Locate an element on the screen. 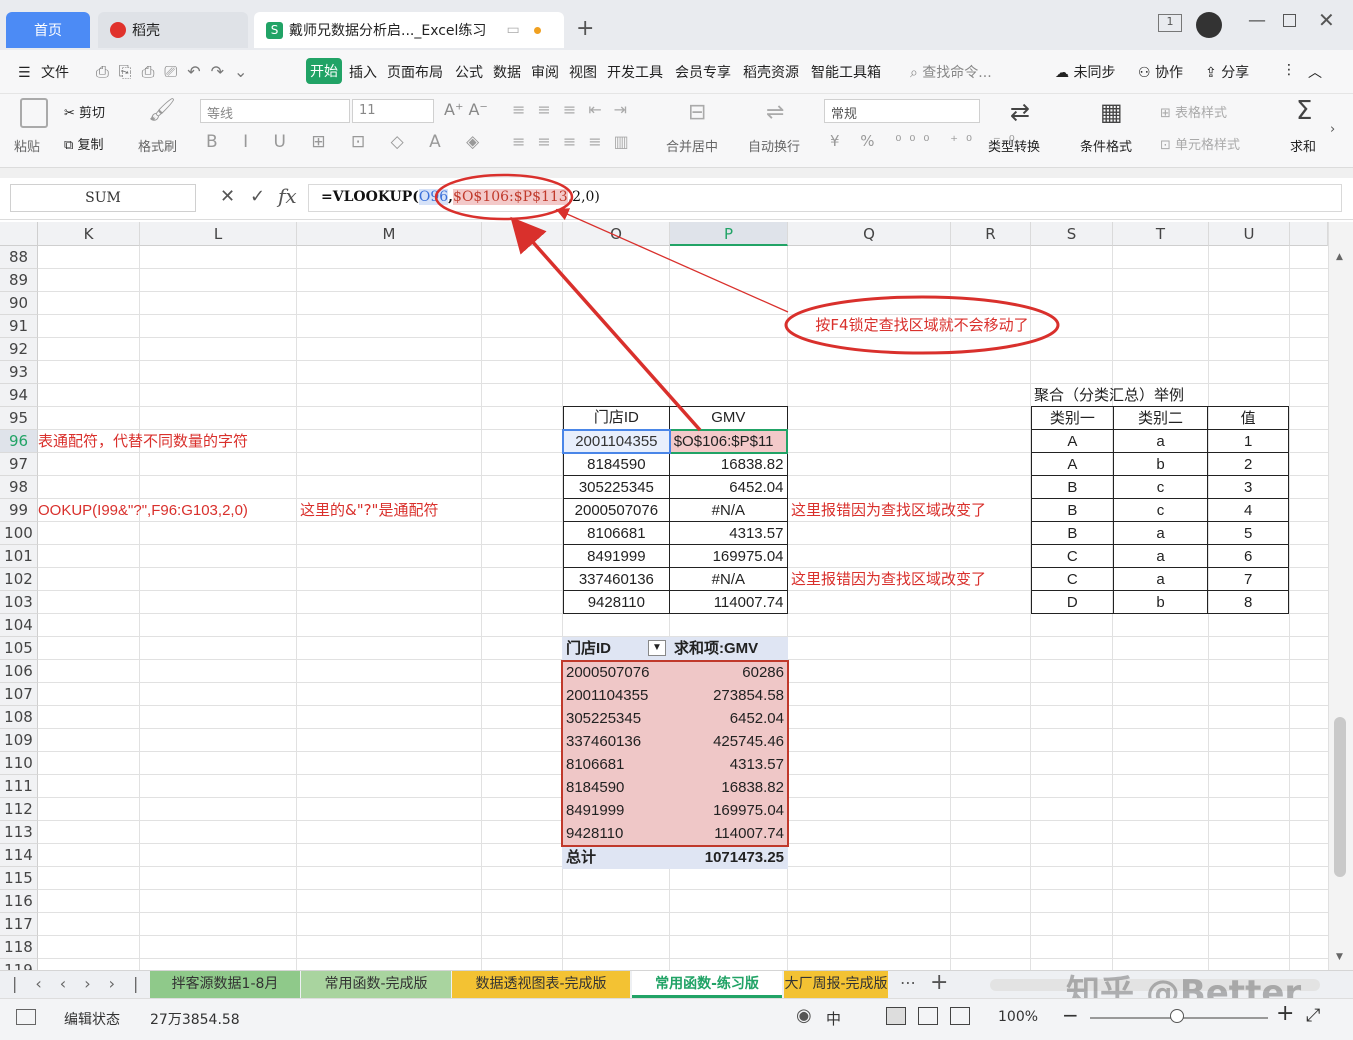  row-header: 97 is located at coordinates (19, 464).